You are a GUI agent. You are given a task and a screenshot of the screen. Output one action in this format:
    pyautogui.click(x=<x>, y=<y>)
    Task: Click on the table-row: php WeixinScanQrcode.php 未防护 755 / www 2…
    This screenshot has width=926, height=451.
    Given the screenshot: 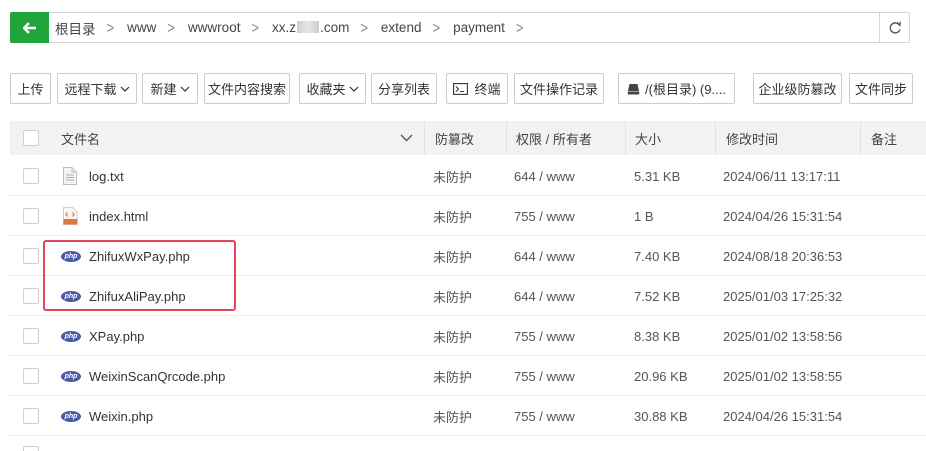 What is the action you would take?
    pyautogui.click(x=468, y=376)
    